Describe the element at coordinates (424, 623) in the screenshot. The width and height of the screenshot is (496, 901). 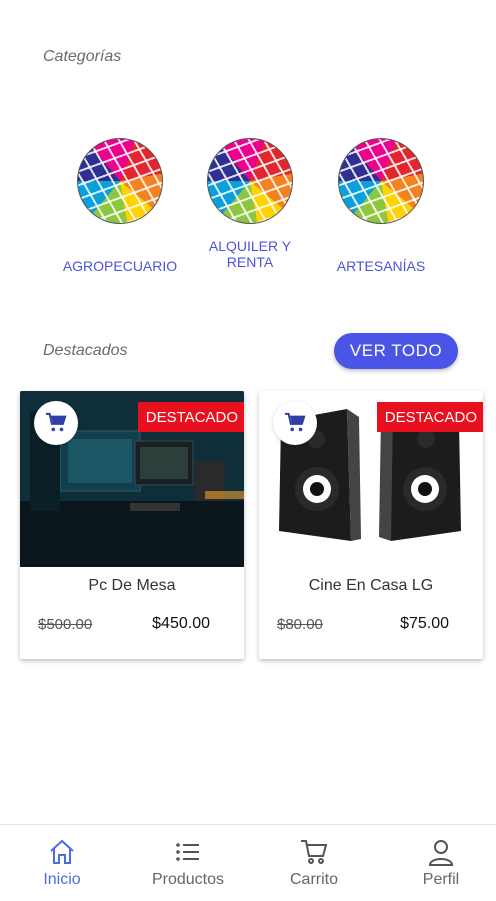
I see `product-price: $75.00` at that location.